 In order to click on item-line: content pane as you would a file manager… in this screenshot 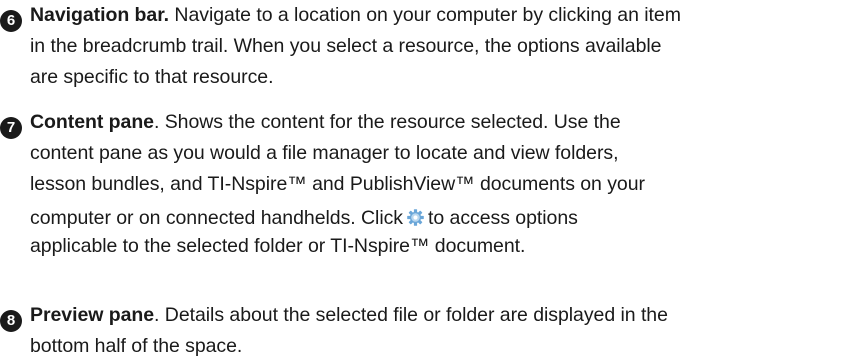, I will do `click(324, 153)`.